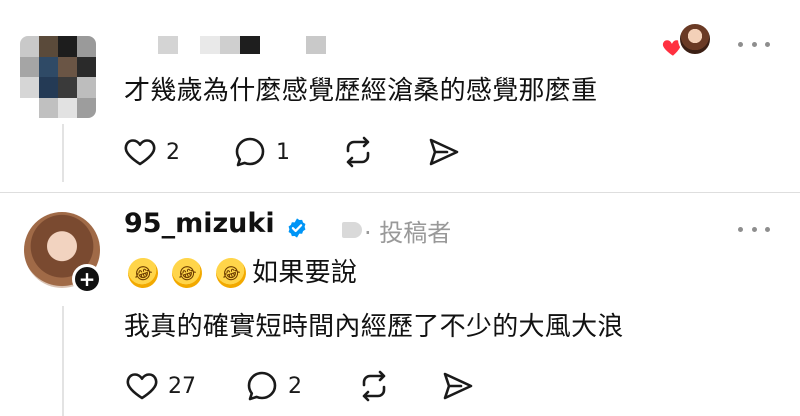 This screenshot has height=416, width=800. I want to click on reply-button: 2, so click(273, 386).